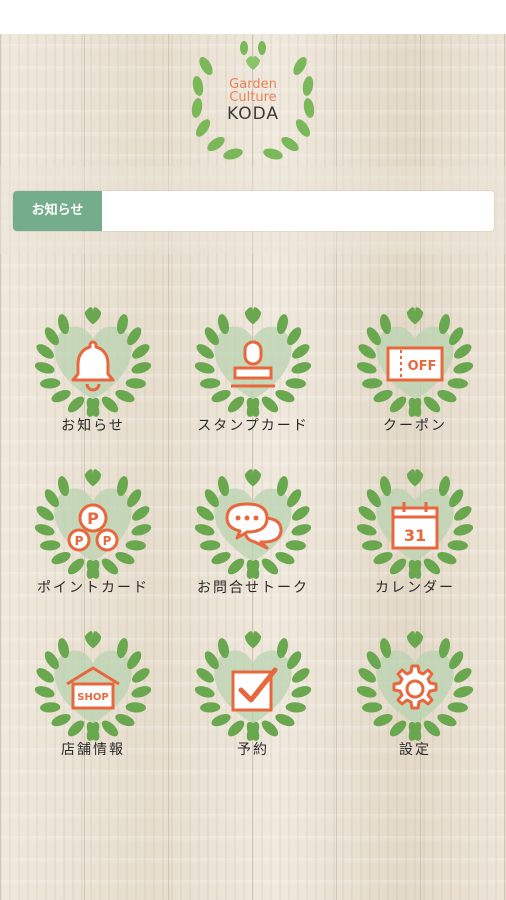  I want to click on menu-settings: 設定, so click(415, 702).